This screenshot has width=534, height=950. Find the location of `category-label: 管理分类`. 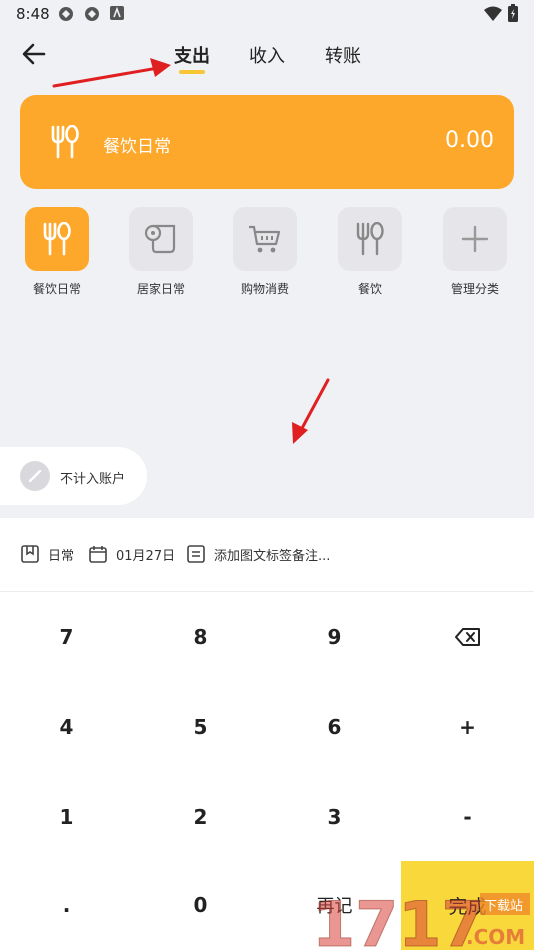

category-label: 管理分类 is located at coordinates (474, 289).